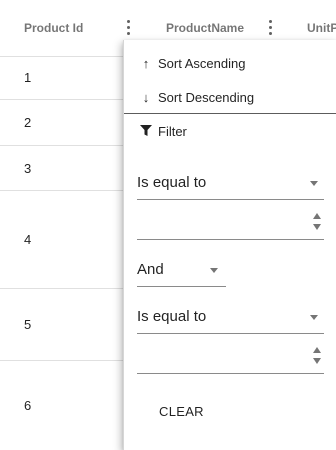 The image size is (336, 450). What do you see at coordinates (181, 411) in the screenshot?
I see `clear-filter-button: CLEAR` at bounding box center [181, 411].